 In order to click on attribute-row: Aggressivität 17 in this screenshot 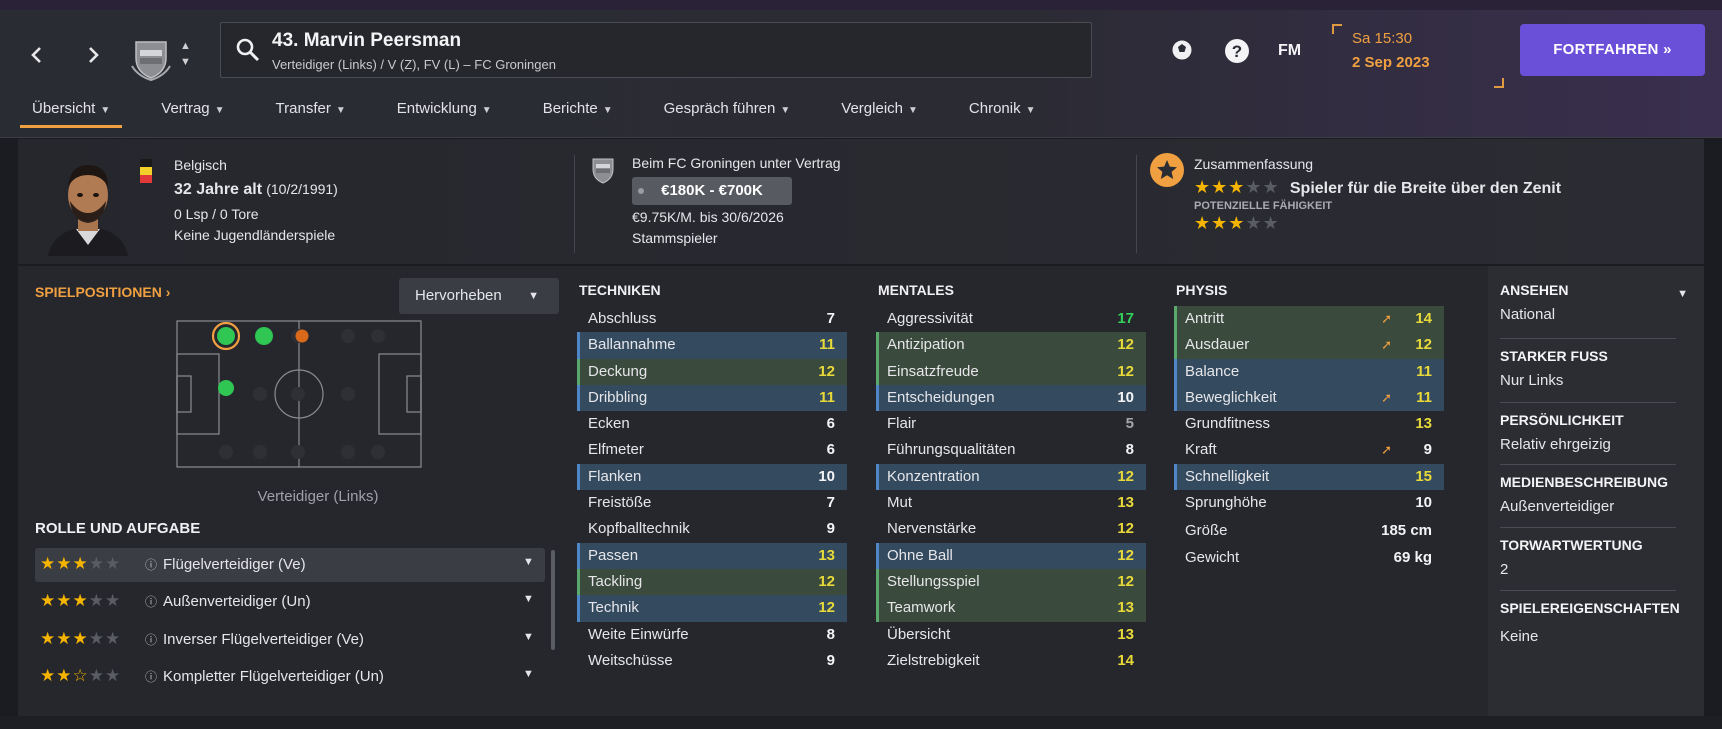, I will do `click(1010, 318)`.